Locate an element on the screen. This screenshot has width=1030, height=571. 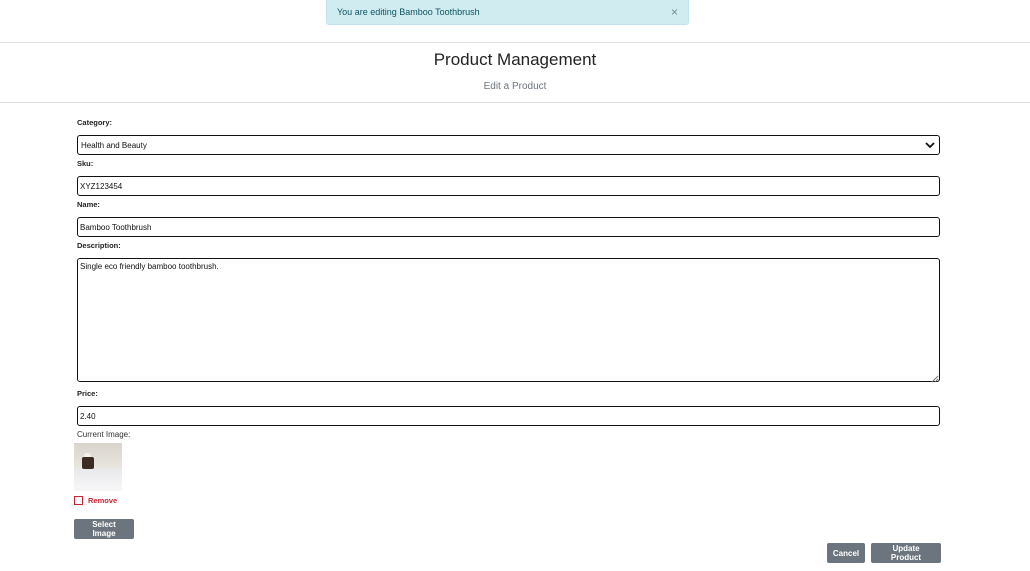
name-input is located at coordinates (508, 227).